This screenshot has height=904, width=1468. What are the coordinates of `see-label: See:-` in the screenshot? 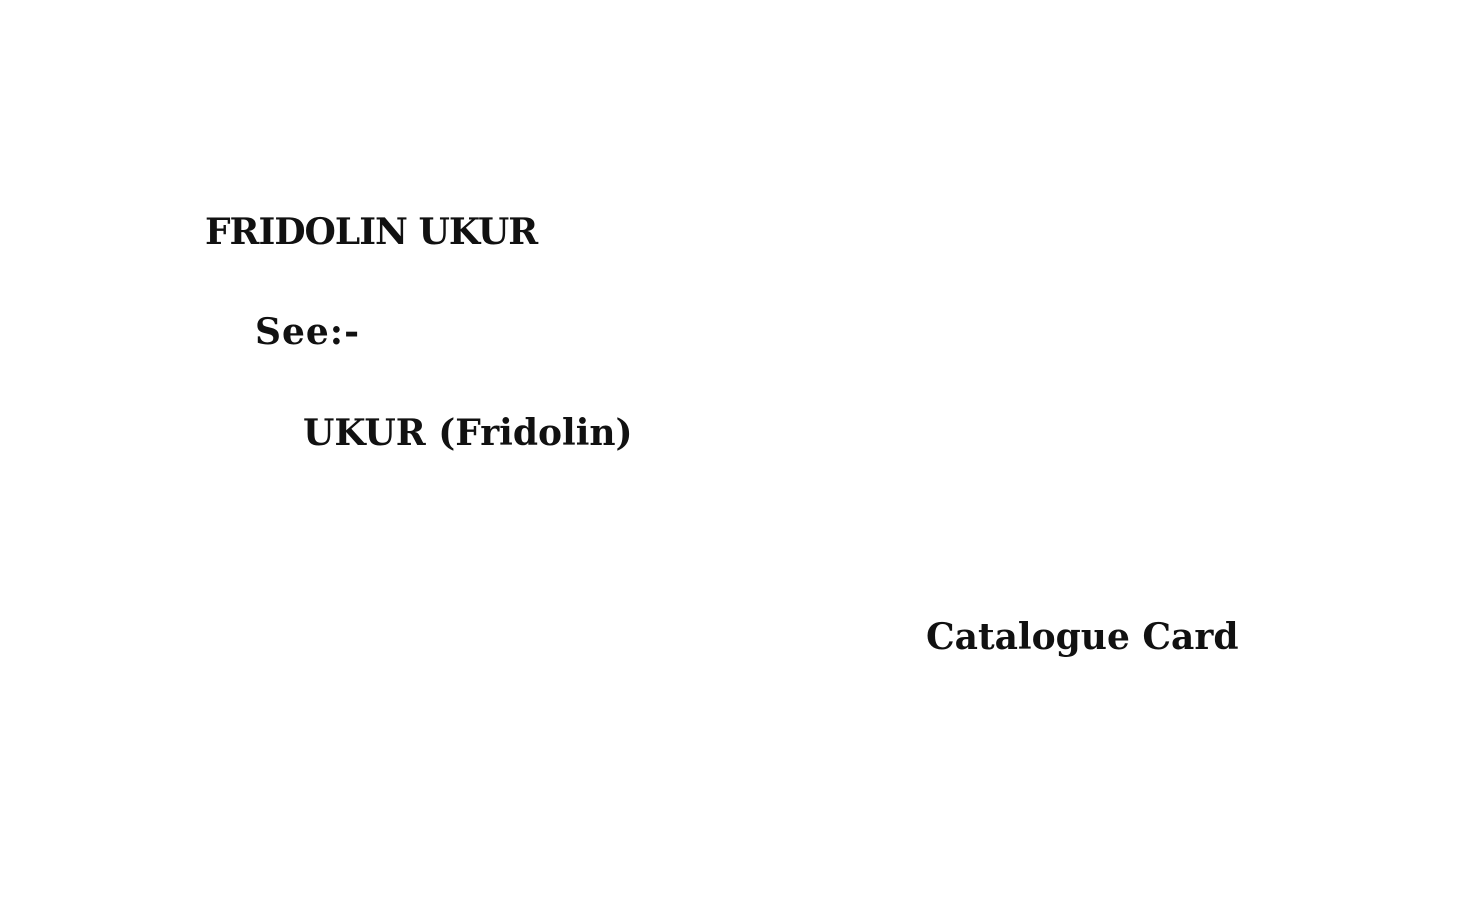 It's located at (308, 332).